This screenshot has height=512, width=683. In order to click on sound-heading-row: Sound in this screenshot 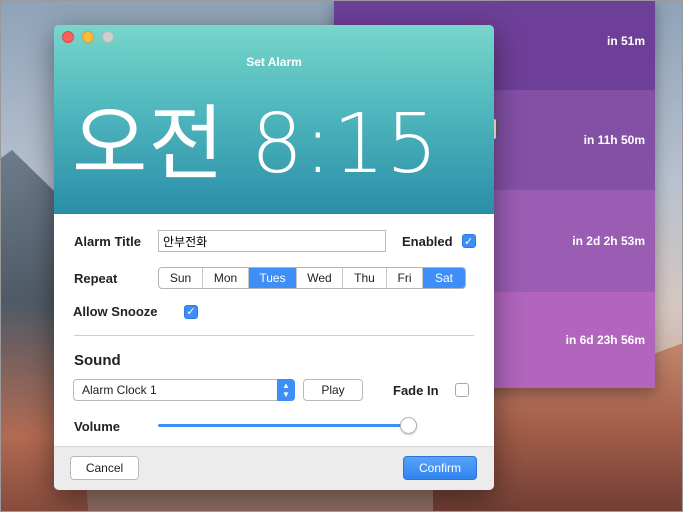, I will do `click(97, 360)`.